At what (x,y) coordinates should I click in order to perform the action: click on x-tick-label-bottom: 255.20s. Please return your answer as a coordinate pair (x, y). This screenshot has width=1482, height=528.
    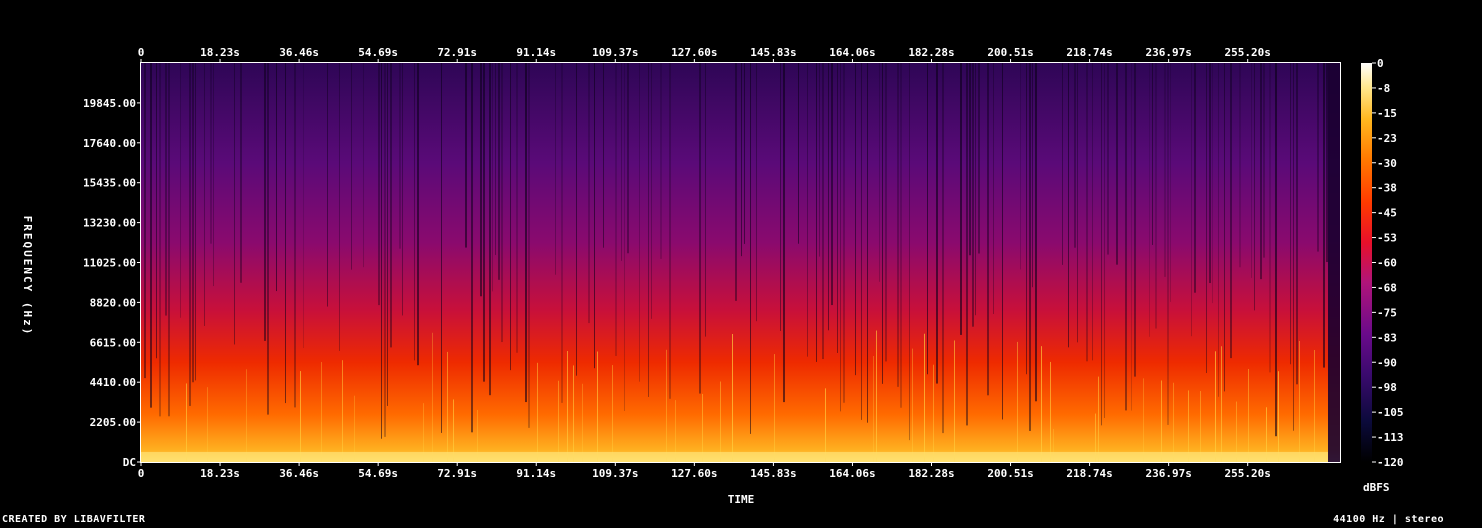
    Looking at the image, I should click on (1248, 473).